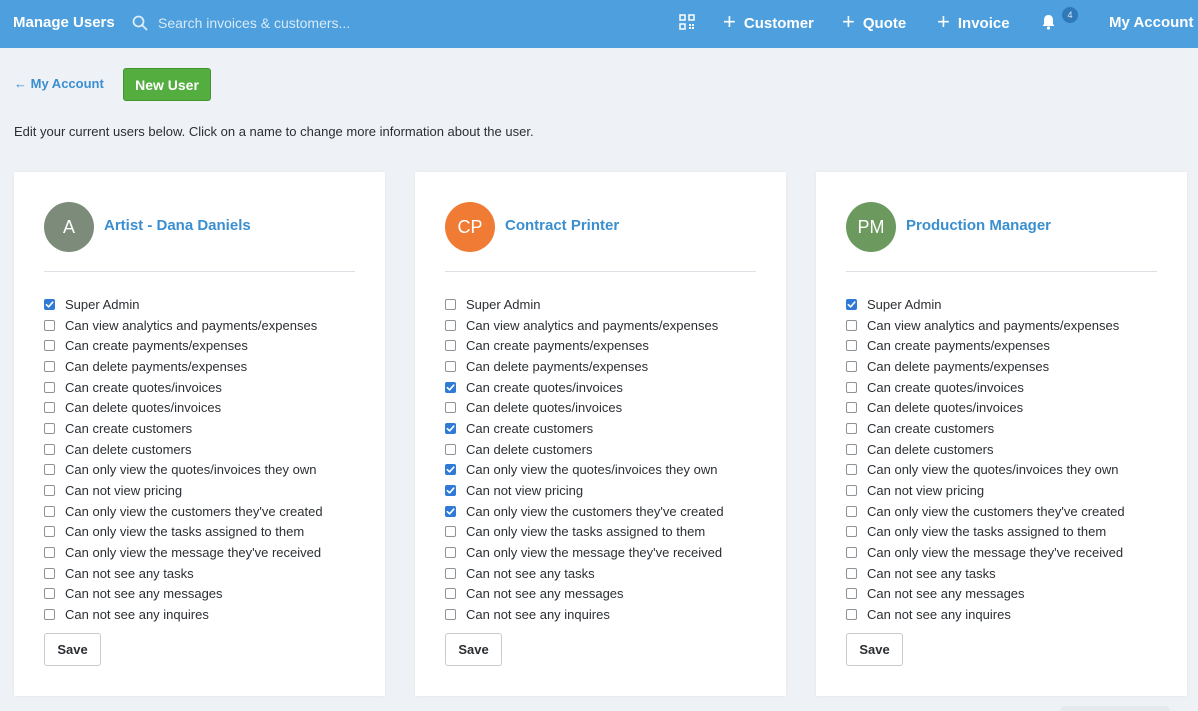 This screenshot has width=1198, height=711. I want to click on add-invoice-button: + Invoice, so click(973, 21).